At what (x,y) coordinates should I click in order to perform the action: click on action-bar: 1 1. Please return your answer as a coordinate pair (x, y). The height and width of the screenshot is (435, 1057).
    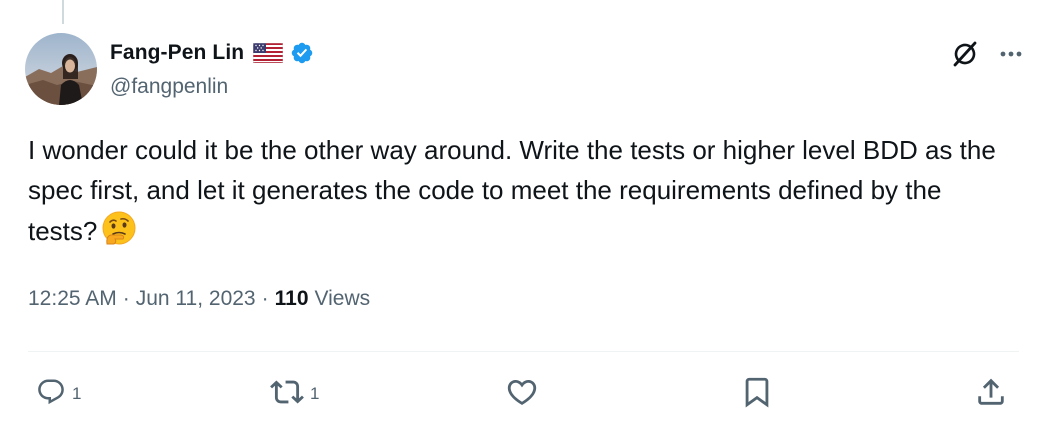
    Looking at the image, I should click on (528, 394).